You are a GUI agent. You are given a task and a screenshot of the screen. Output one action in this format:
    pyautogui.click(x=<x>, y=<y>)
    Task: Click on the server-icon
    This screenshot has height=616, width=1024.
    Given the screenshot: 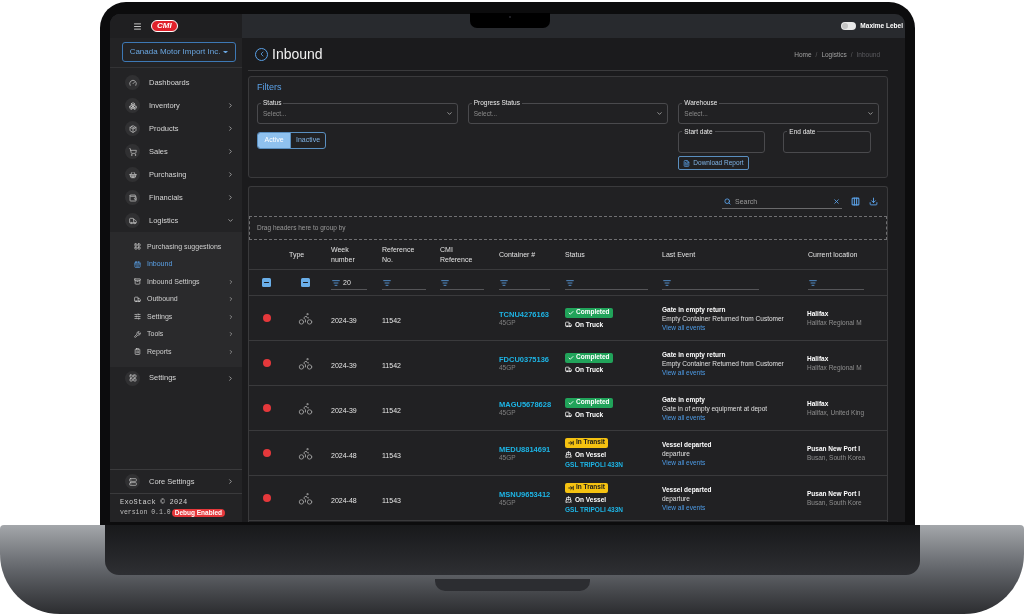 What is the action you would take?
    pyautogui.click(x=132, y=481)
    